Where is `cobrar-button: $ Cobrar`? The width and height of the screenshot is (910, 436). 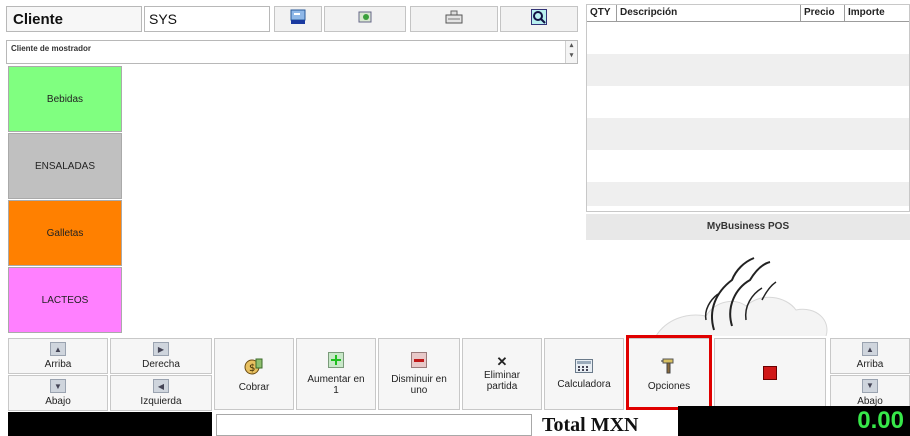 cobrar-button: $ Cobrar is located at coordinates (254, 374).